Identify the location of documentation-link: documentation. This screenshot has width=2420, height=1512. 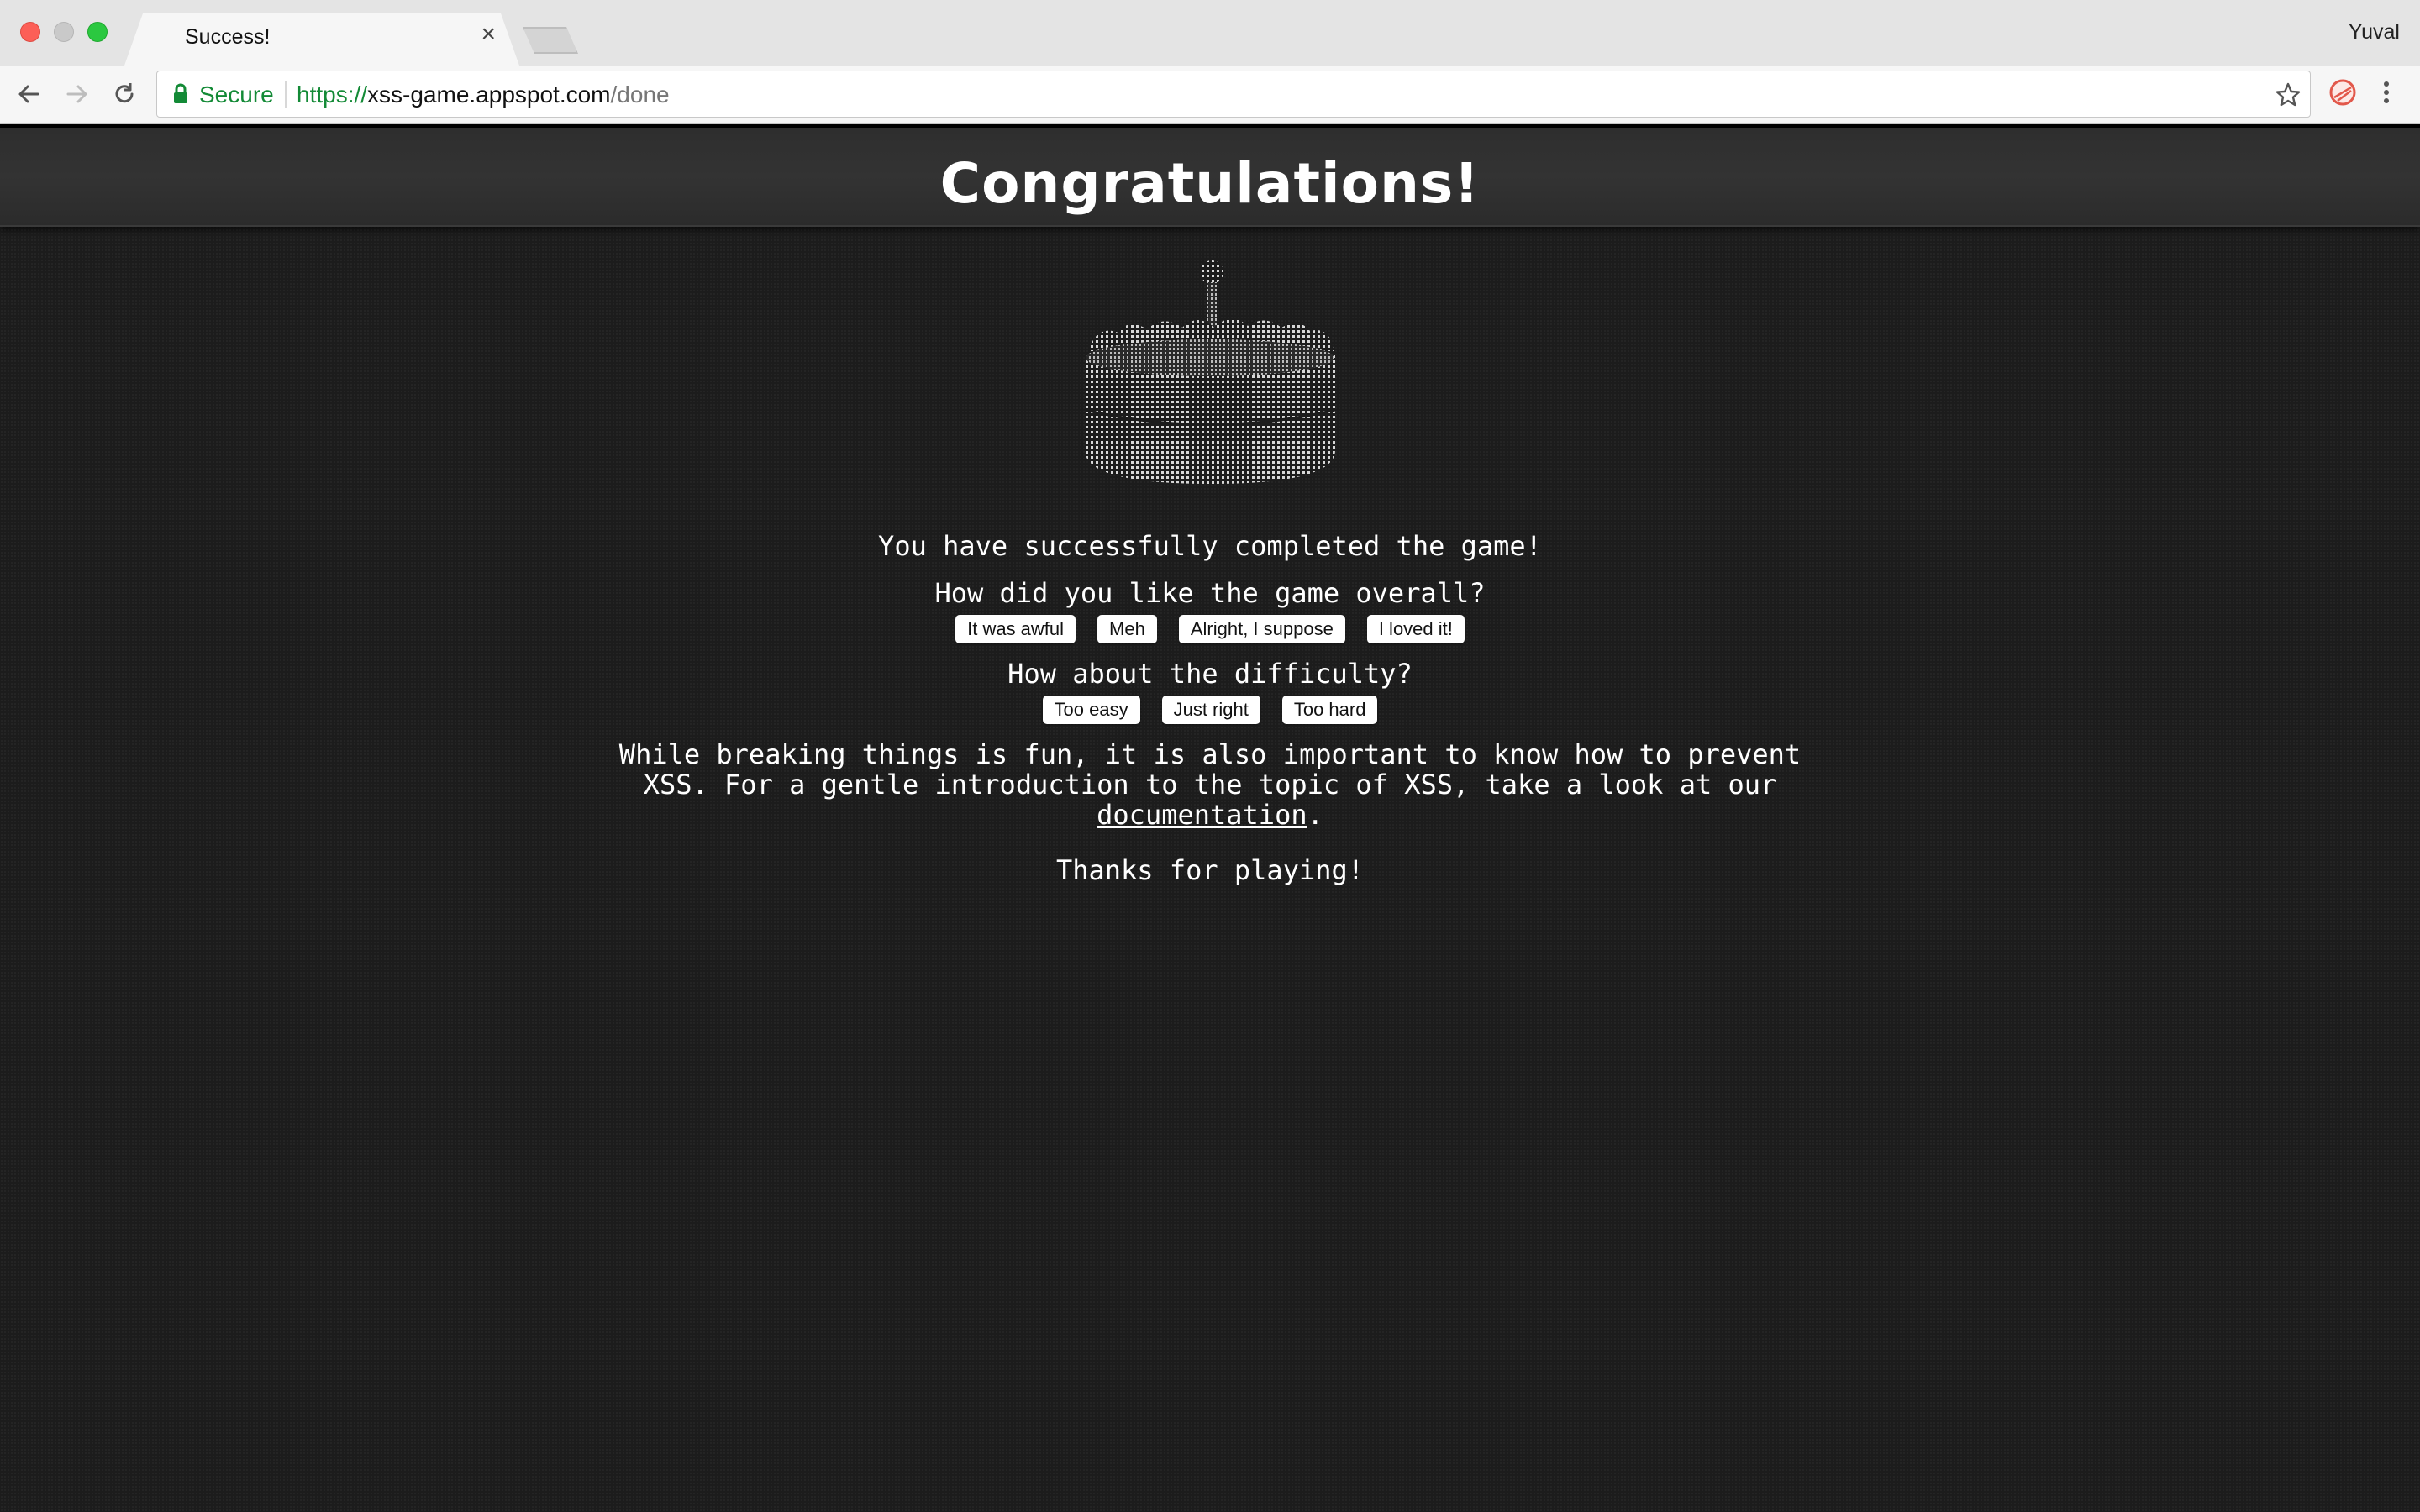
(1202, 815).